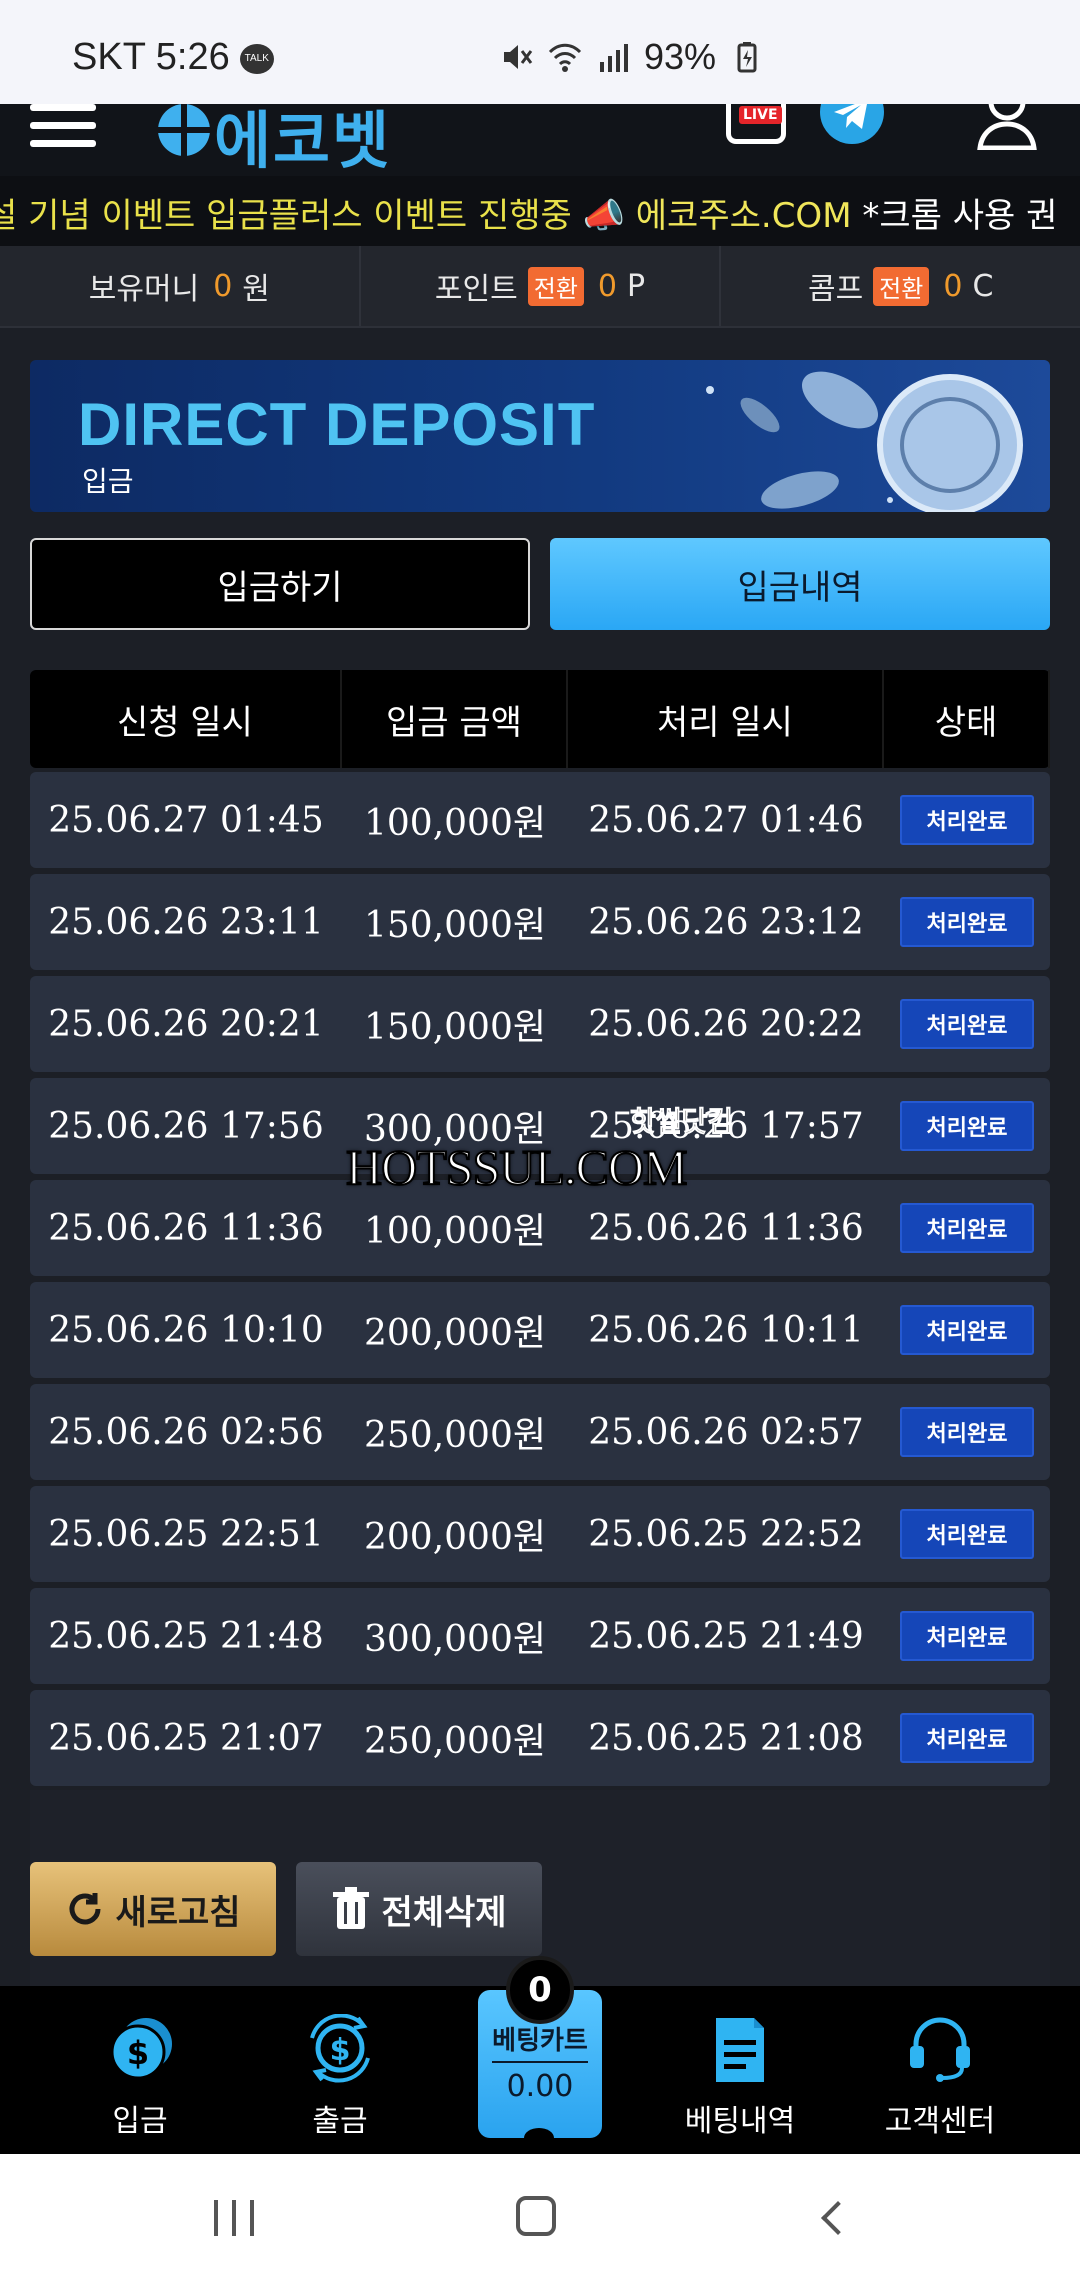 The width and height of the screenshot is (1080, 2280). Describe the element at coordinates (151, 57) in the screenshot. I see `status-time: SKT 5:26` at that location.